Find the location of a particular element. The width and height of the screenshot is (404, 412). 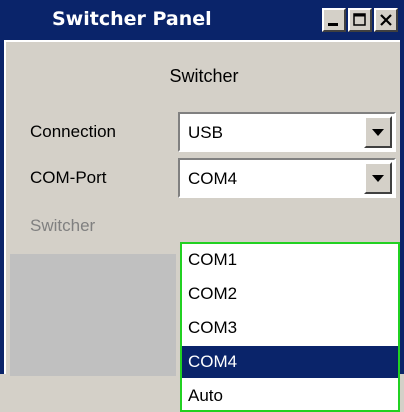

com-port-label: COM-Port is located at coordinates (68, 177).